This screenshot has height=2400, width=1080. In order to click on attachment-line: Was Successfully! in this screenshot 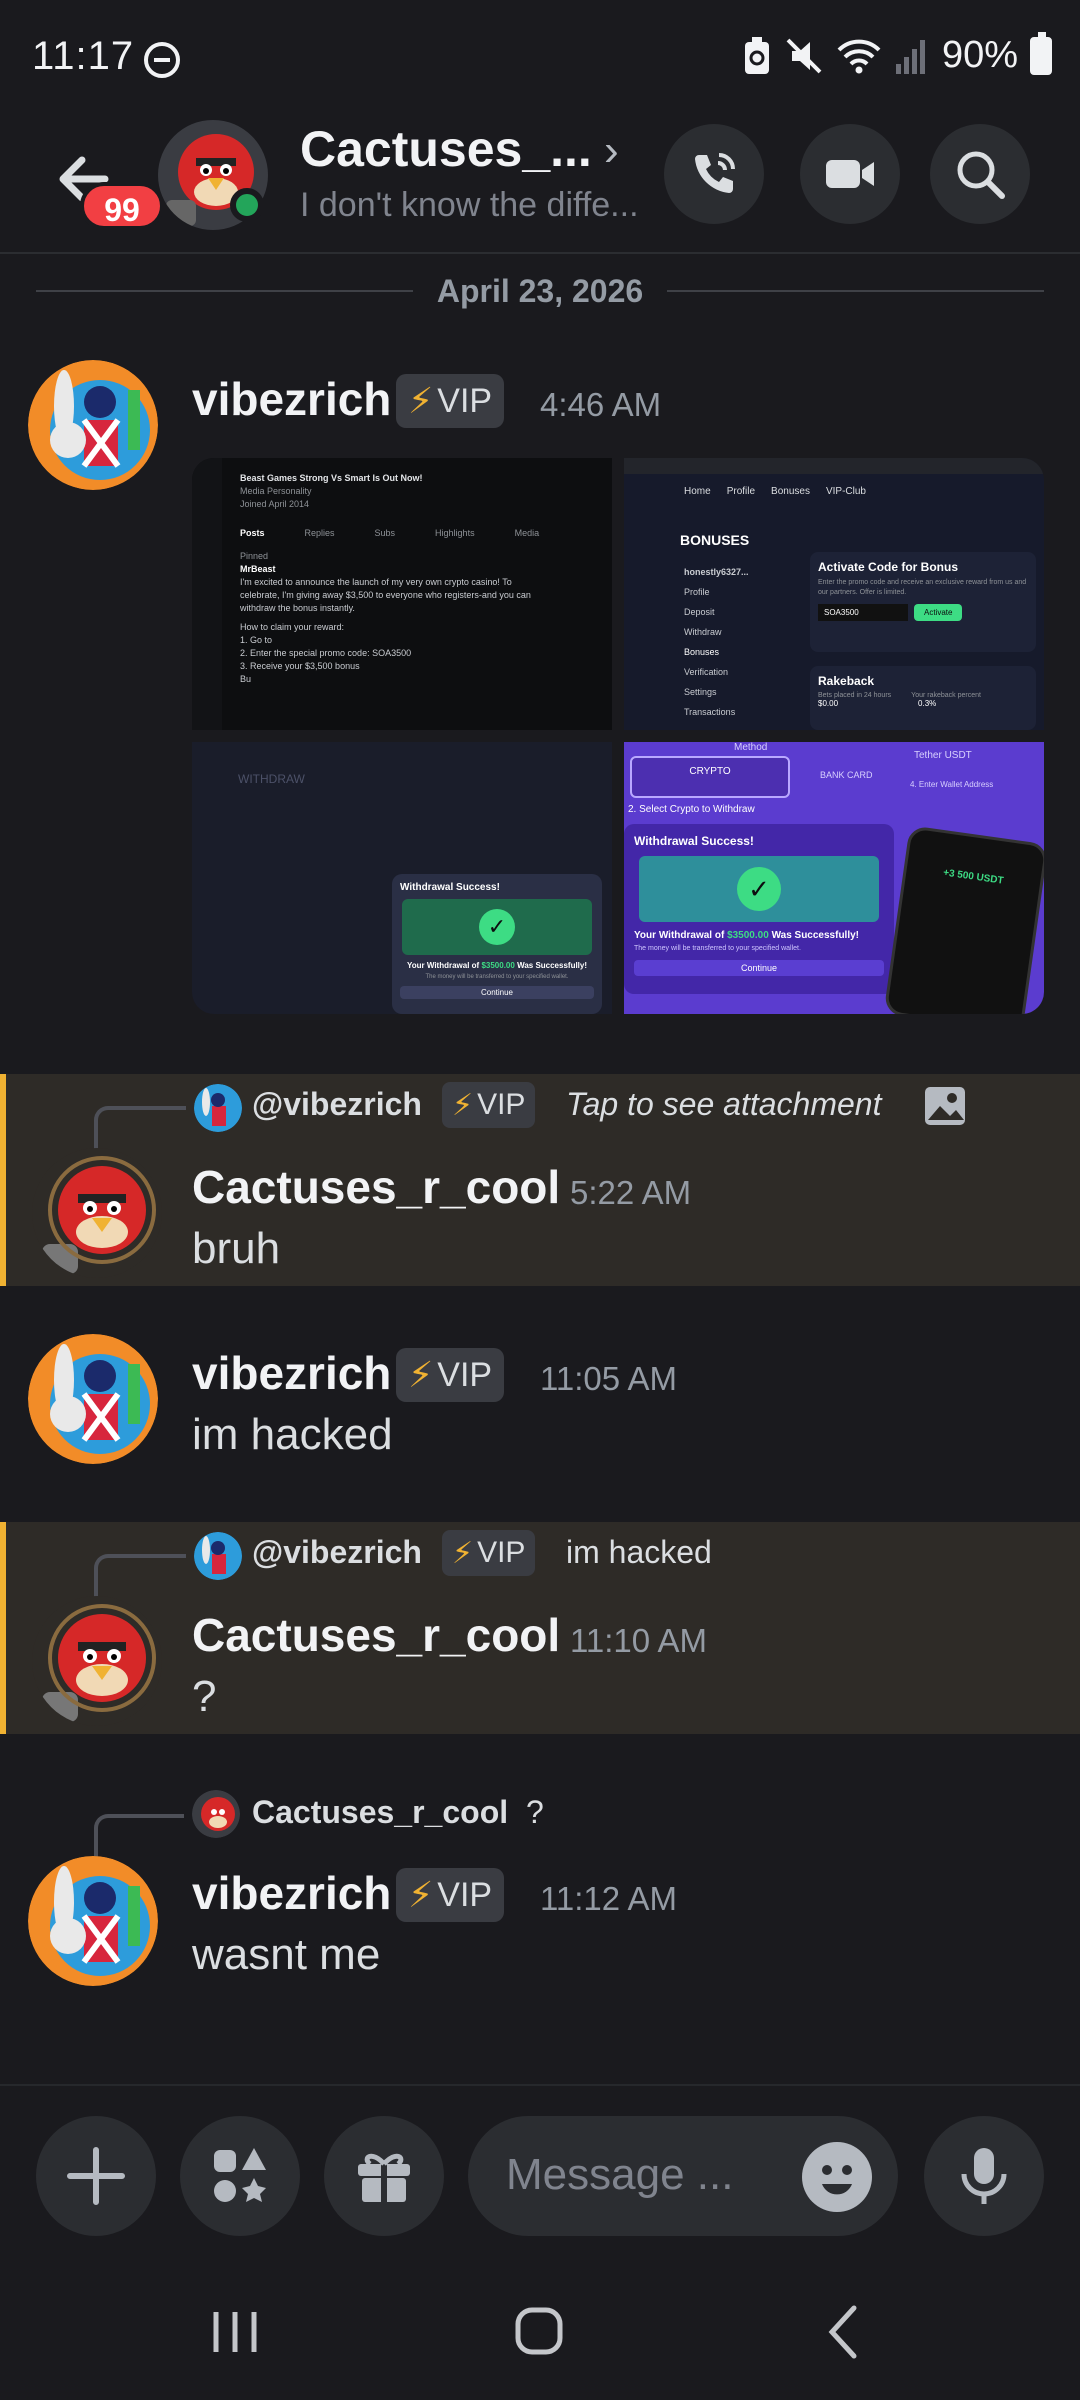, I will do `click(815, 935)`.